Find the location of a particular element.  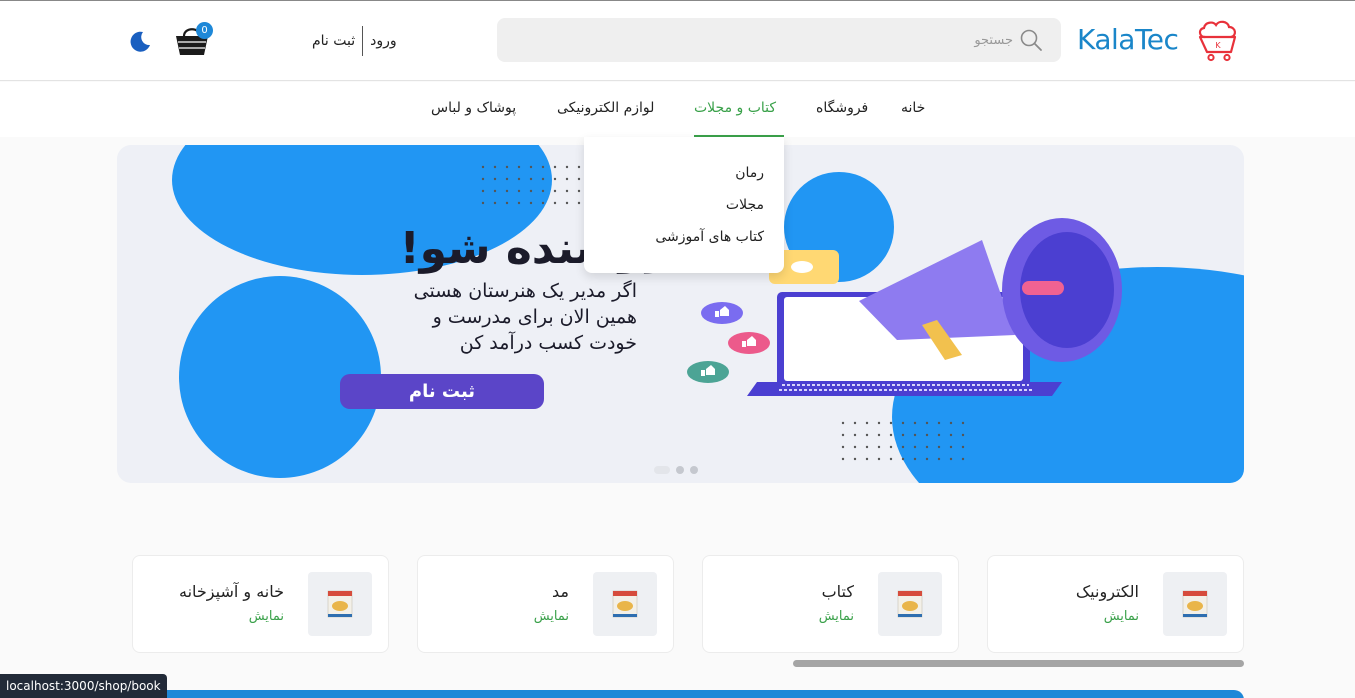

nav-item-home: خانه is located at coordinates (913, 108).